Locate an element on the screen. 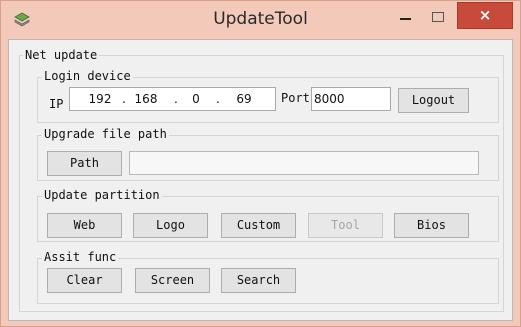 The image size is (521, 327). port-field: 8000 is located at coordinates (351, 99).